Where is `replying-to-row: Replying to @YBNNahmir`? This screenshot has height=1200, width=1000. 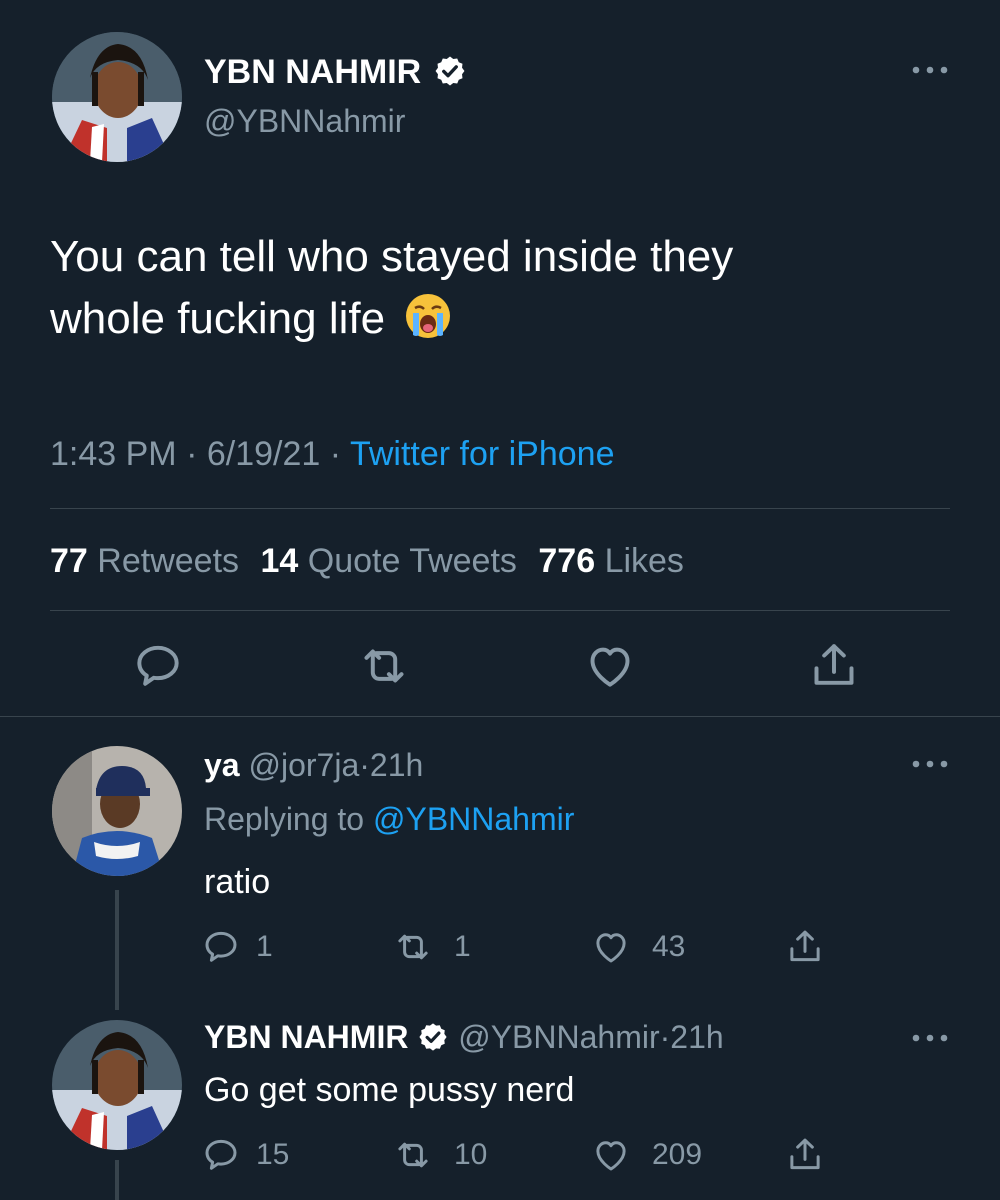 replying-to-row: Replying to @YBNNahmir is located at coordinates (389, 819).